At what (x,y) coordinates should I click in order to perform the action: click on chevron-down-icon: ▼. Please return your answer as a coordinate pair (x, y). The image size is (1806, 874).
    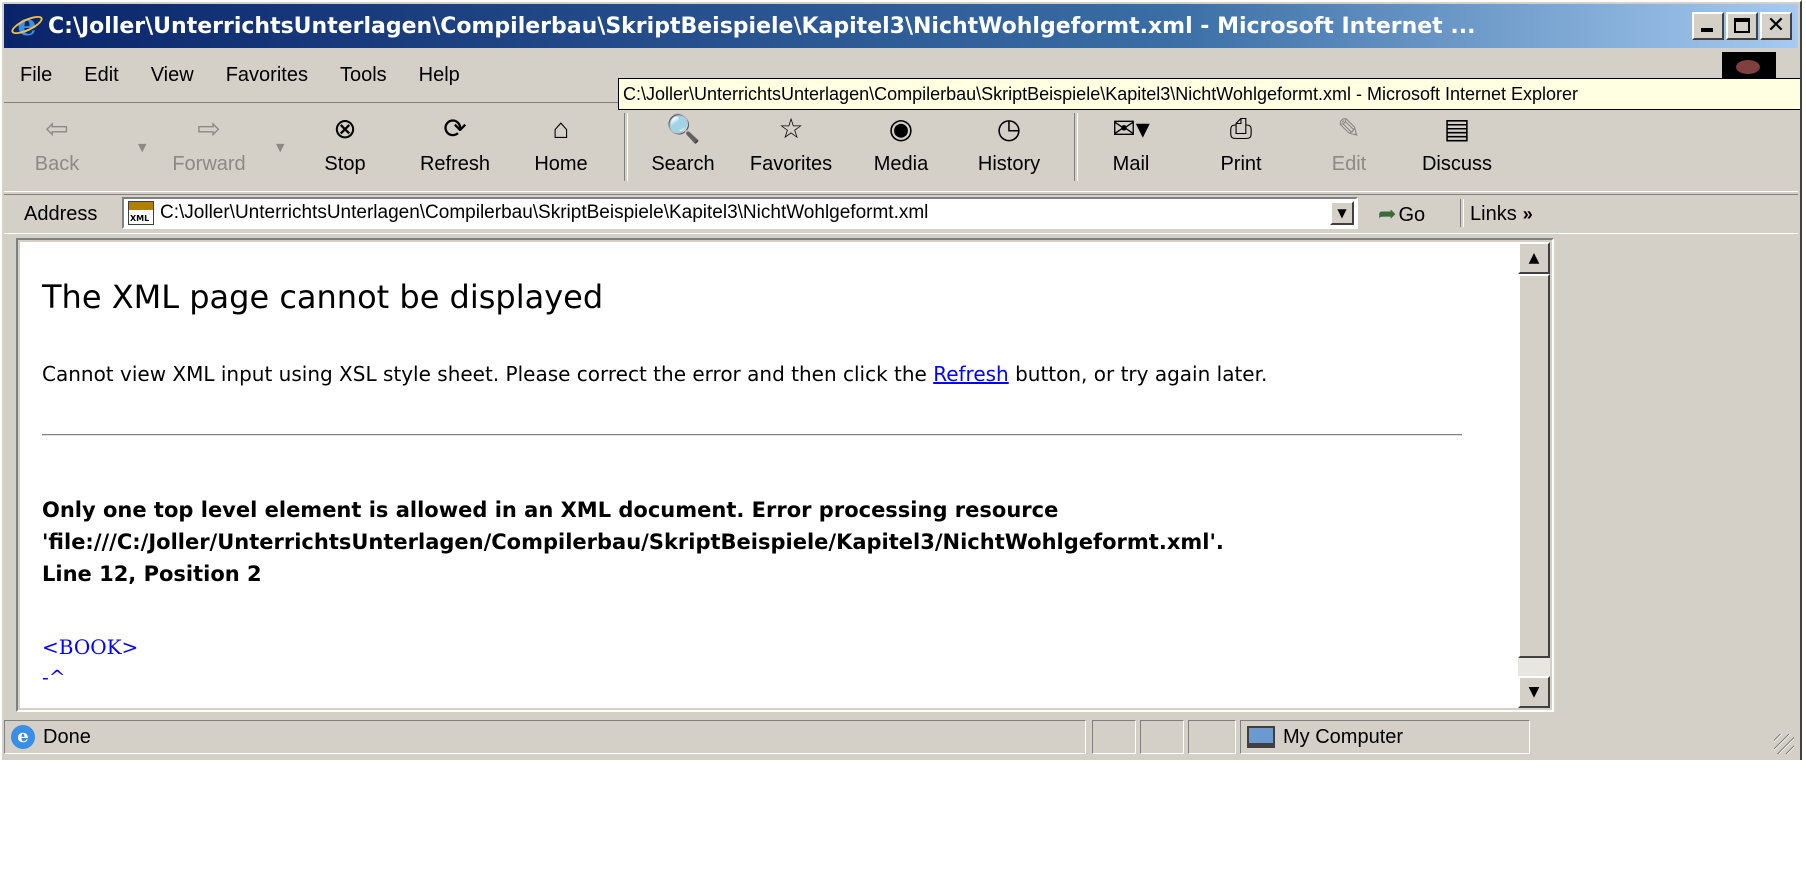
    Looking at the image, I should click on (1342, 213).